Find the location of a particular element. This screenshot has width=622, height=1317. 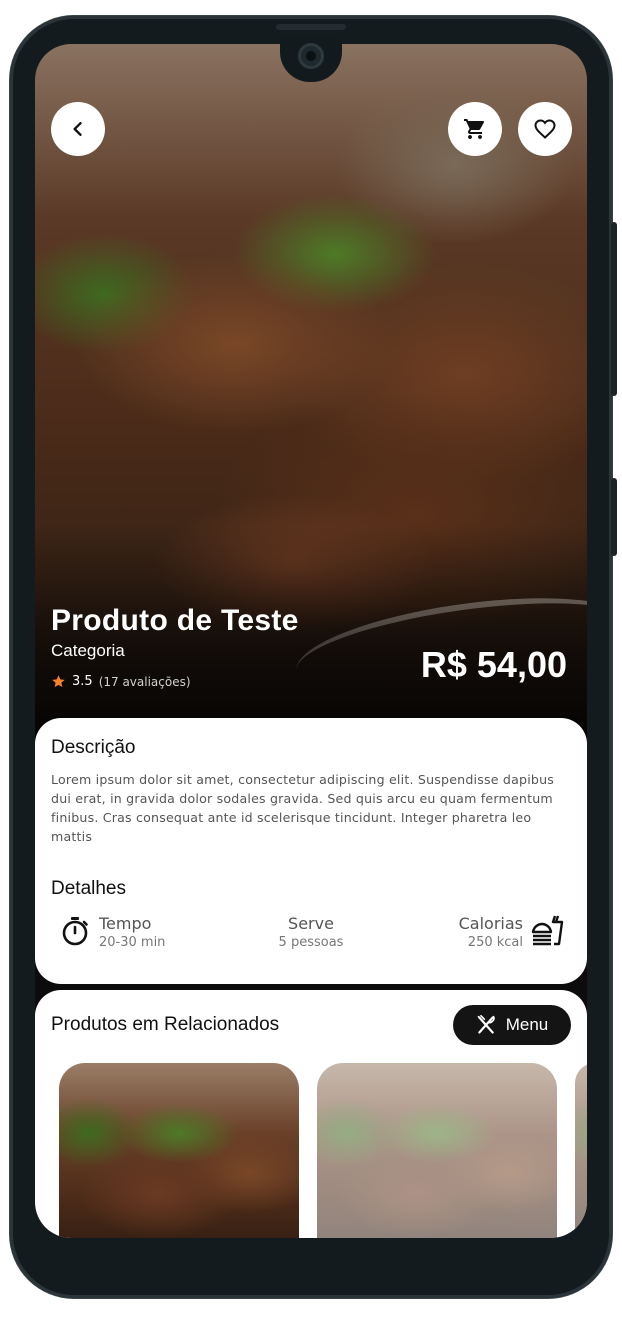

menu-button: Menu is located at coordinates (512, 1025).